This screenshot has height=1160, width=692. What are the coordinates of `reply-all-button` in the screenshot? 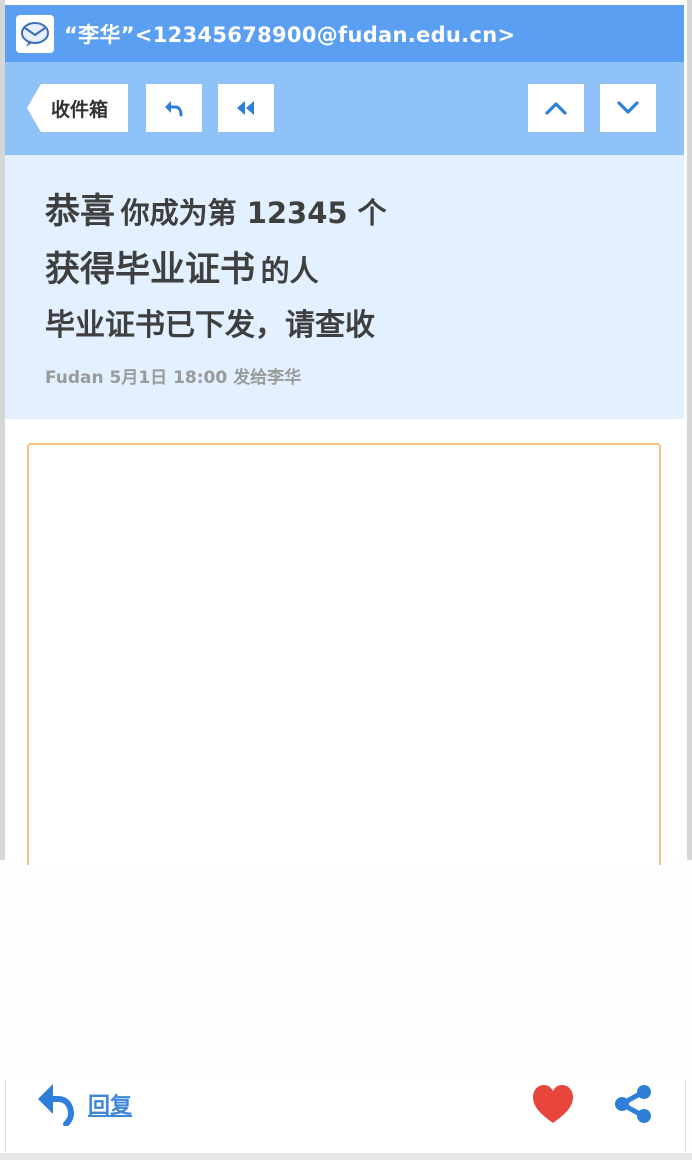 It's located at (246, 108).